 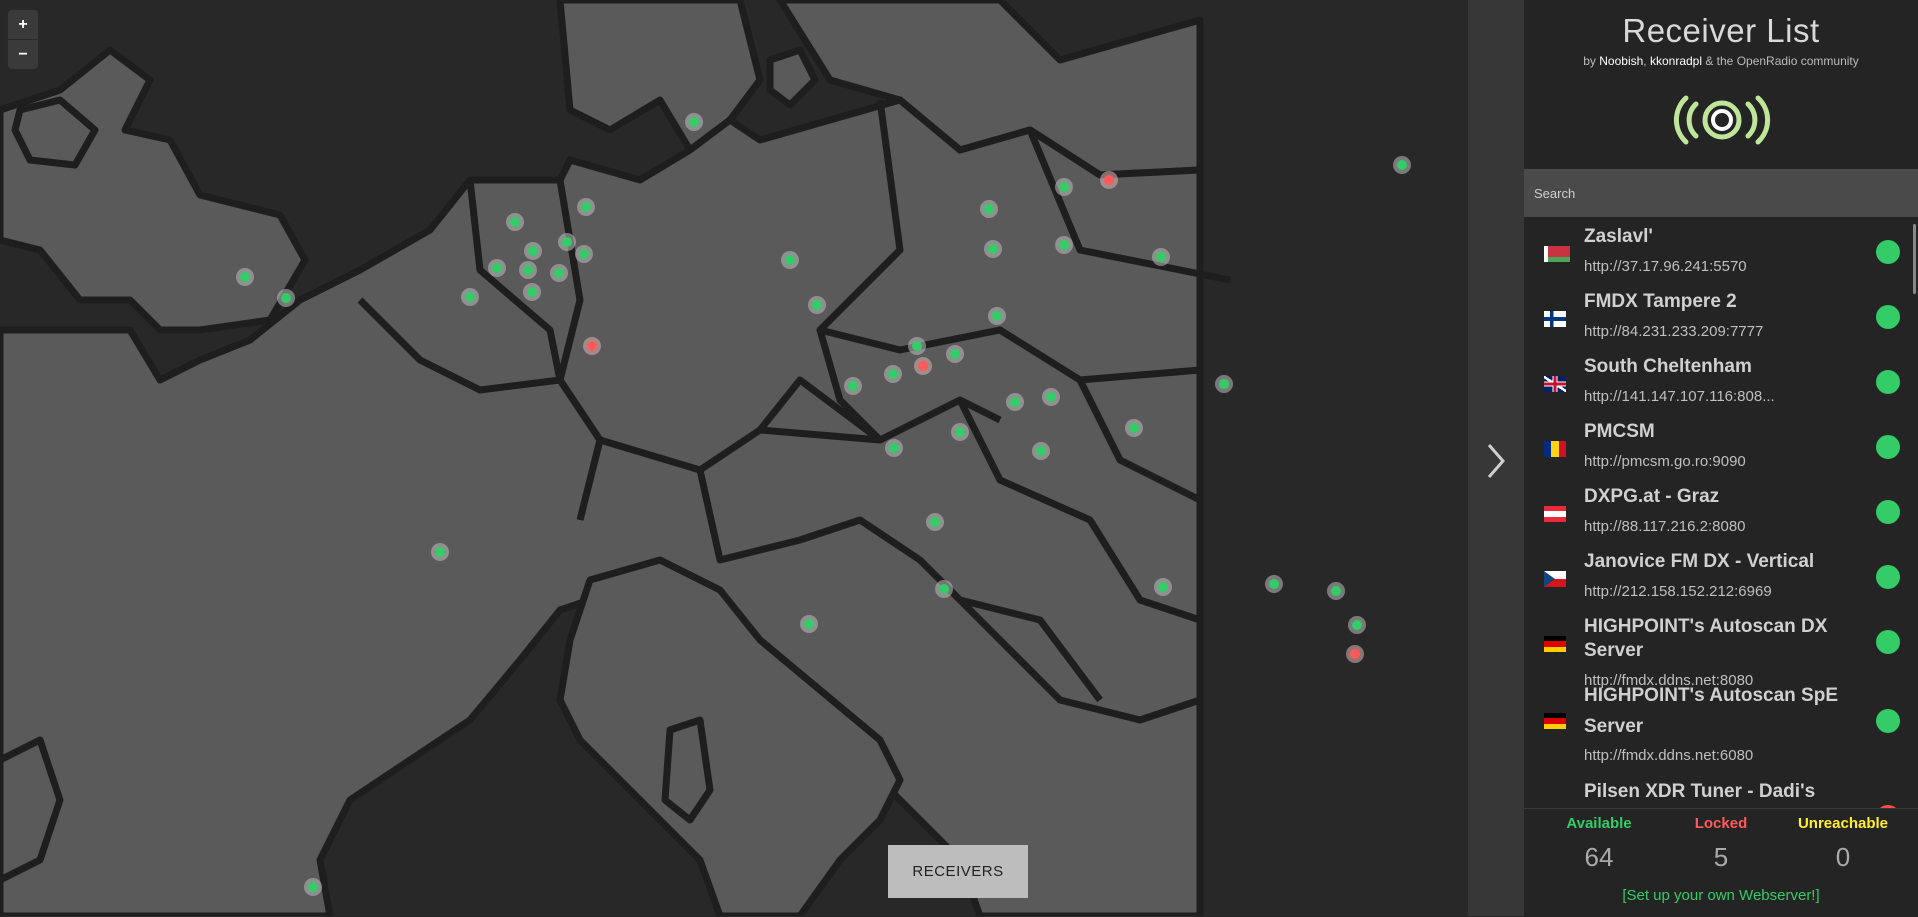 What do you see at coordinates (1721, 510) in the screenshot?
I see `receiver-list-item: DXPG.at - Graz http://88.117.216.2:8080` at bounding box center [1721, 510].